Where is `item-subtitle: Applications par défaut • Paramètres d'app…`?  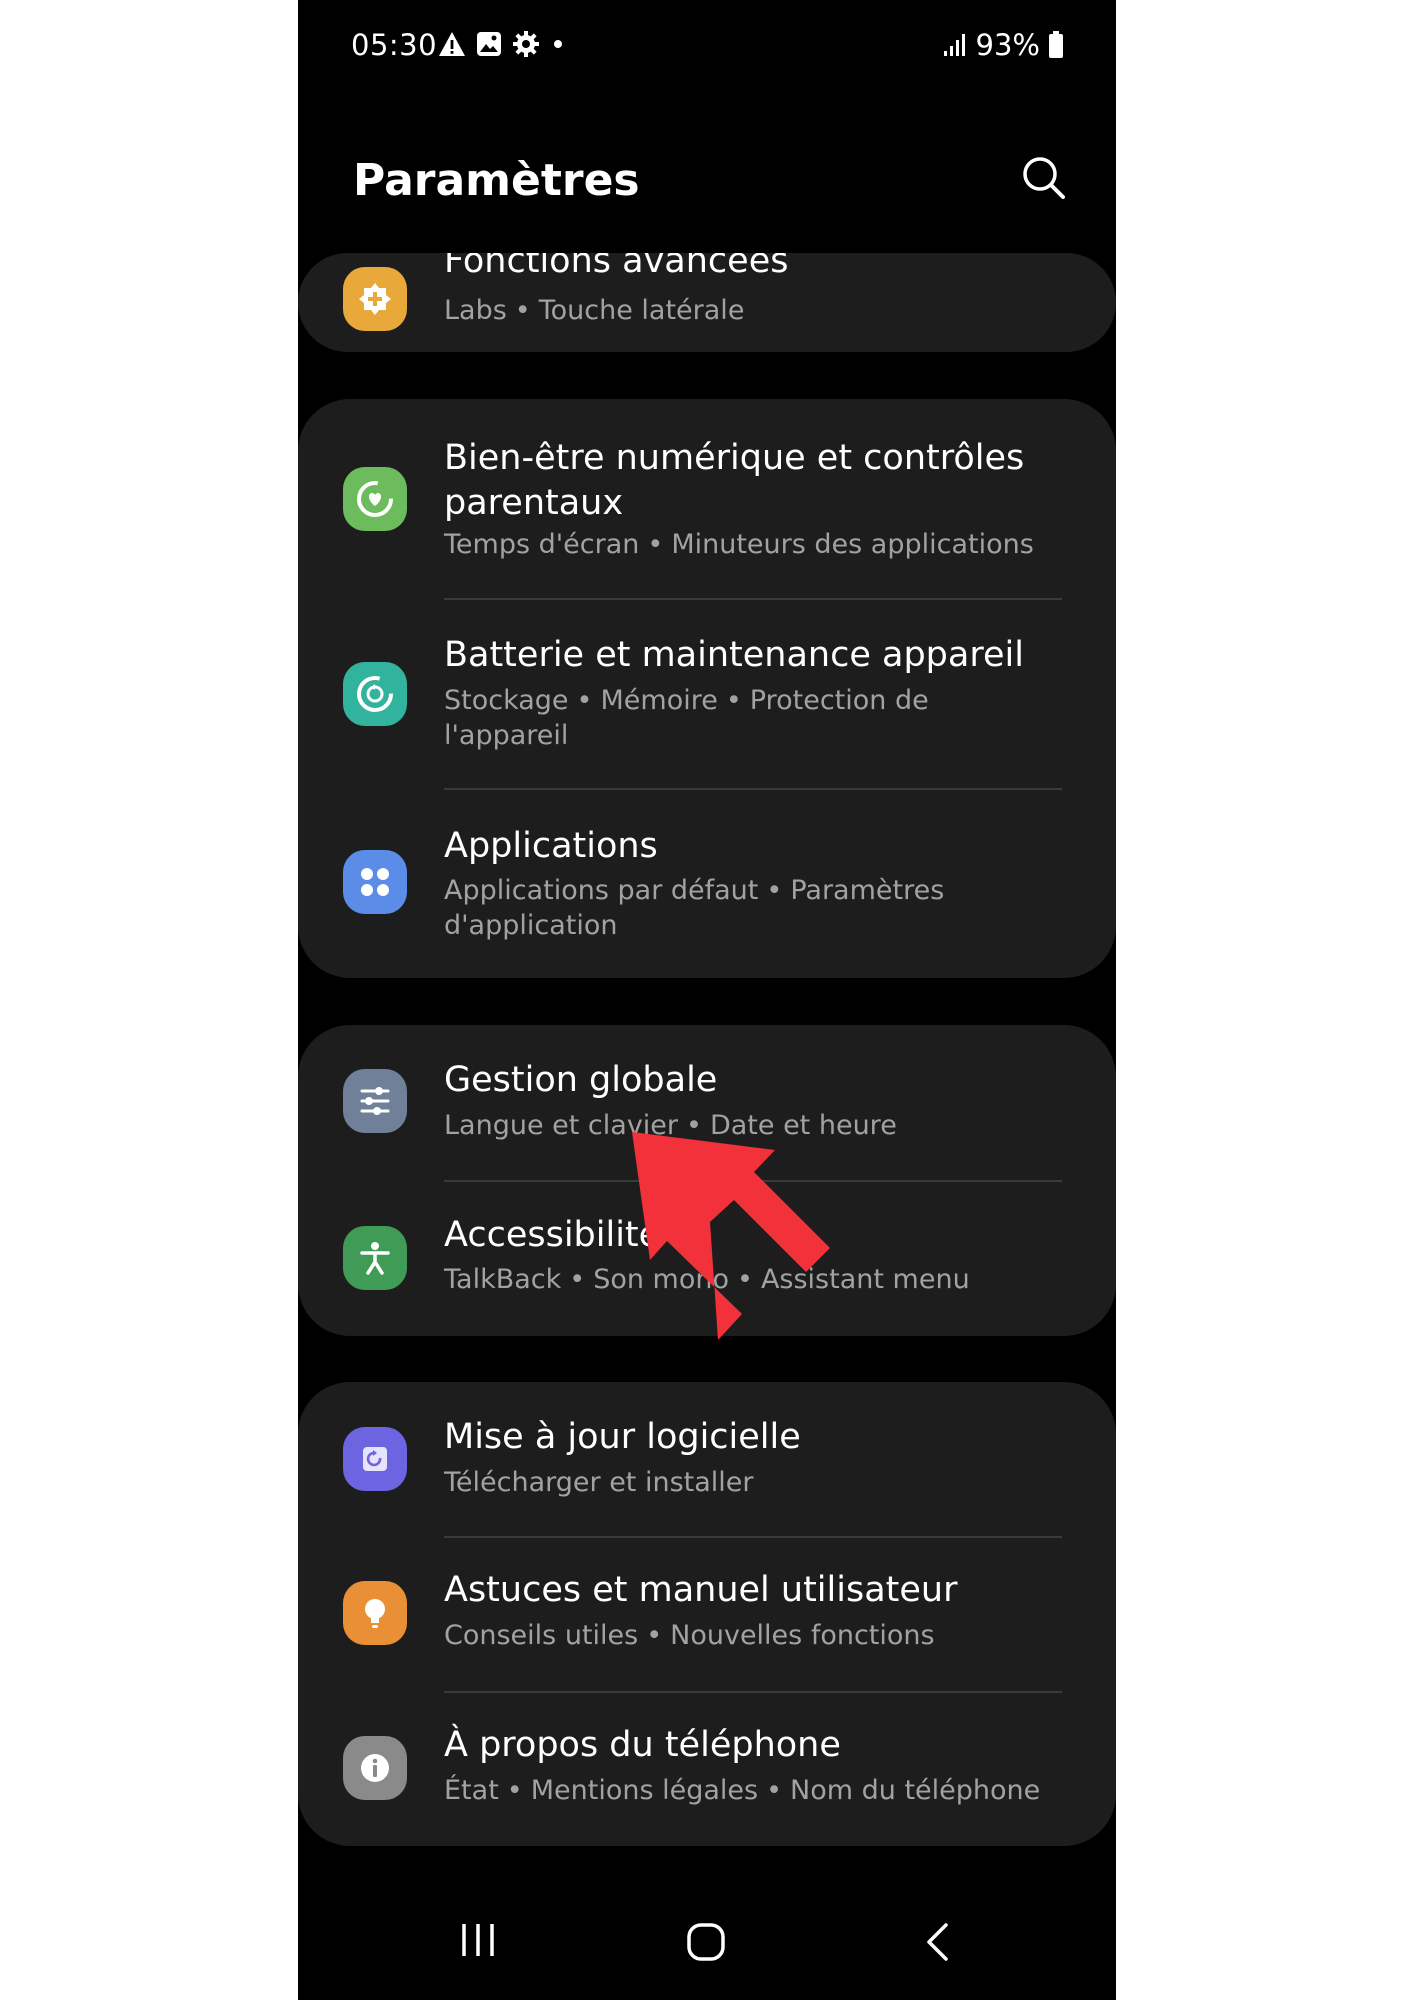
item-subtitle: Applications par défaut • Paramètres d'app… is located at coordinates (694, 908).